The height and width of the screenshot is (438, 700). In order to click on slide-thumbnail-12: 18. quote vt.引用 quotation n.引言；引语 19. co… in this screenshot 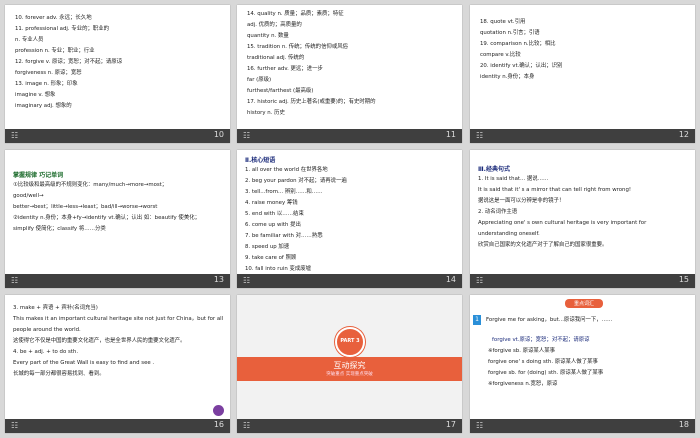, I will do `click(582, 74)`.